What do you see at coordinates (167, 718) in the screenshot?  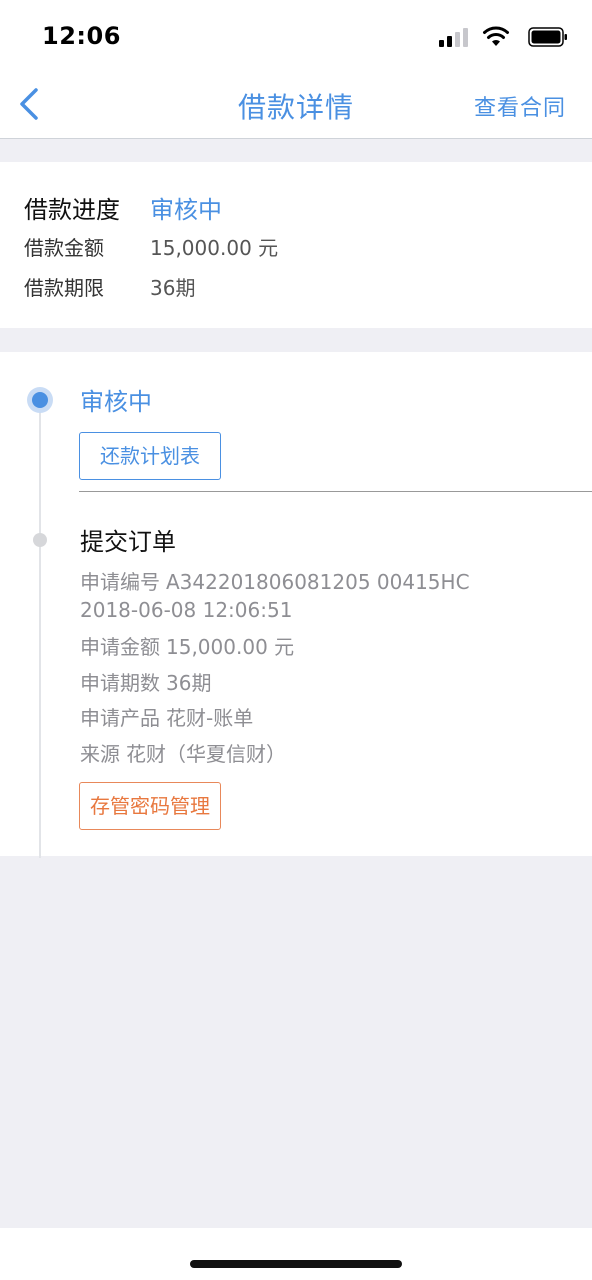 I see `application-product: 申请产品 花财-账单` at bounding box center [167, 718].